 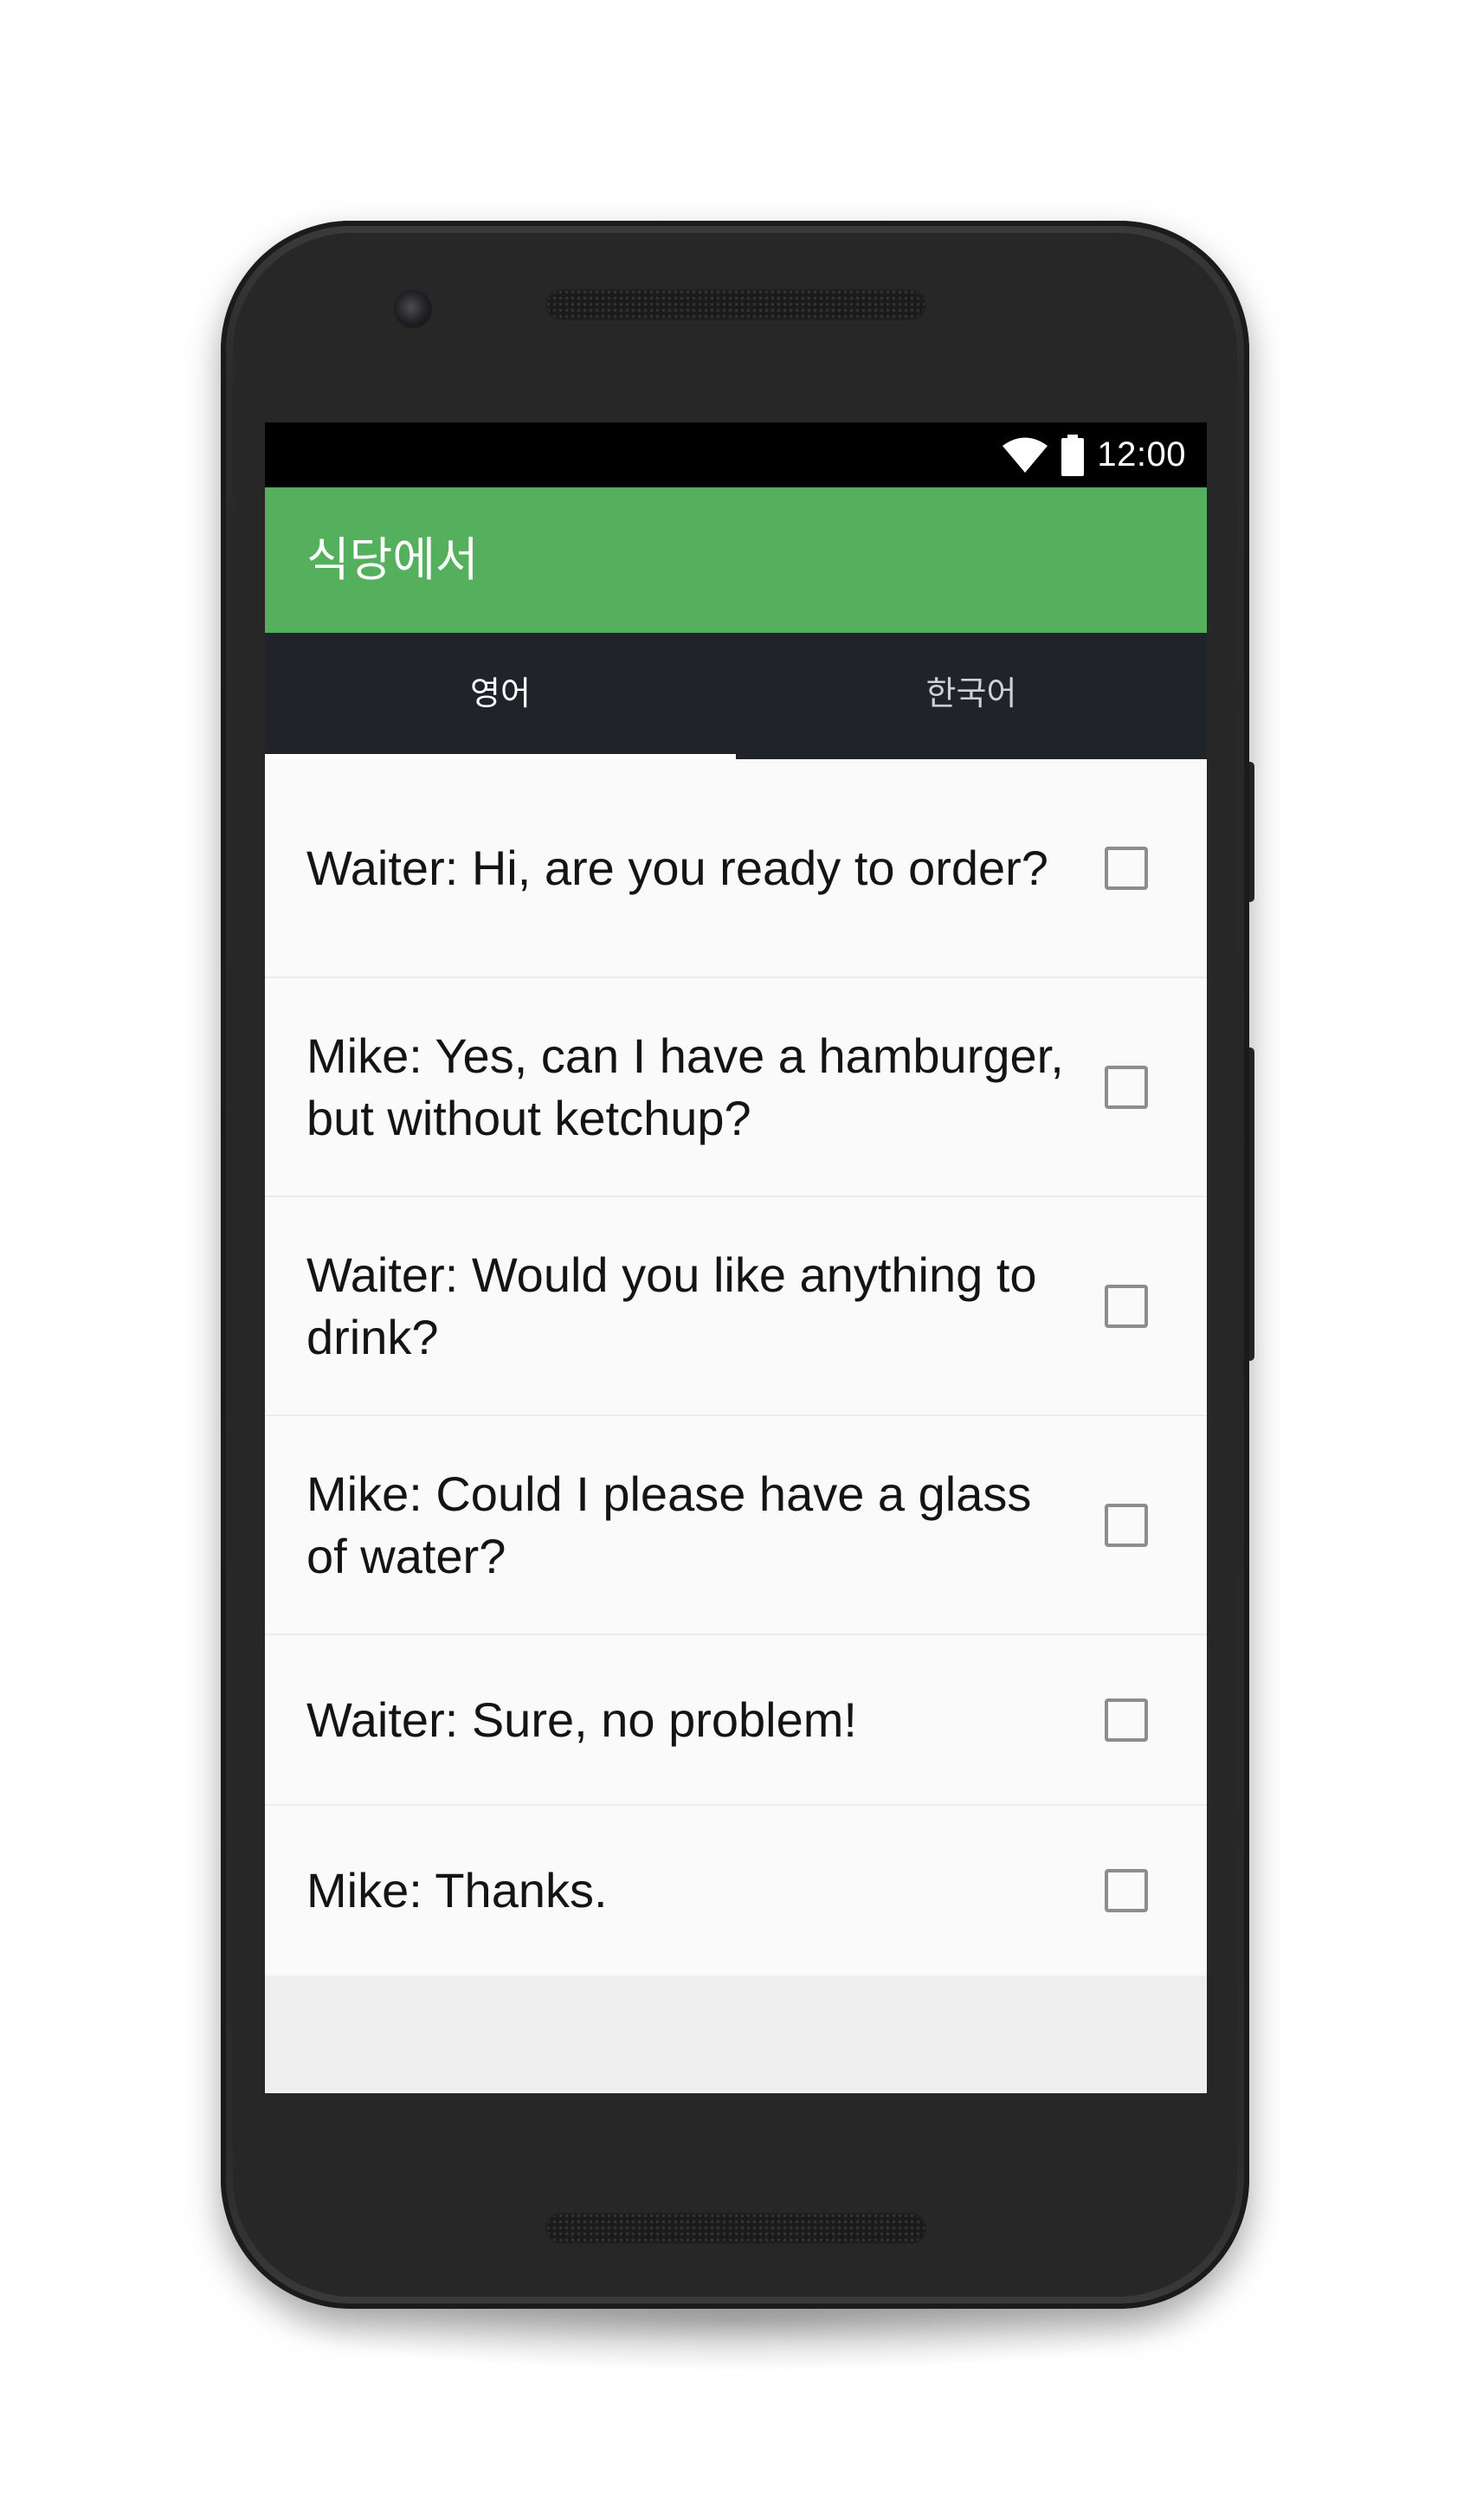 What do you see at coordinates (457, 1890) in the screenshot?
I see `dialogue-line: Mike: Thanks.` at bounding box center [457, 1890].